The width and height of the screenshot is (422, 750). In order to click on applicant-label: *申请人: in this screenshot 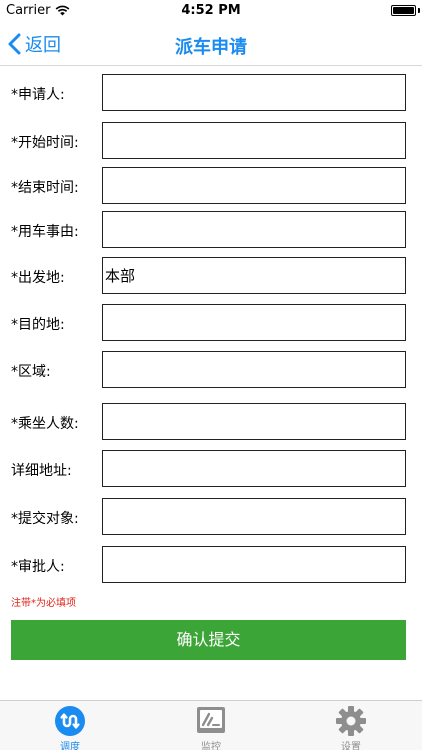, I will do `click(38, 95)`.